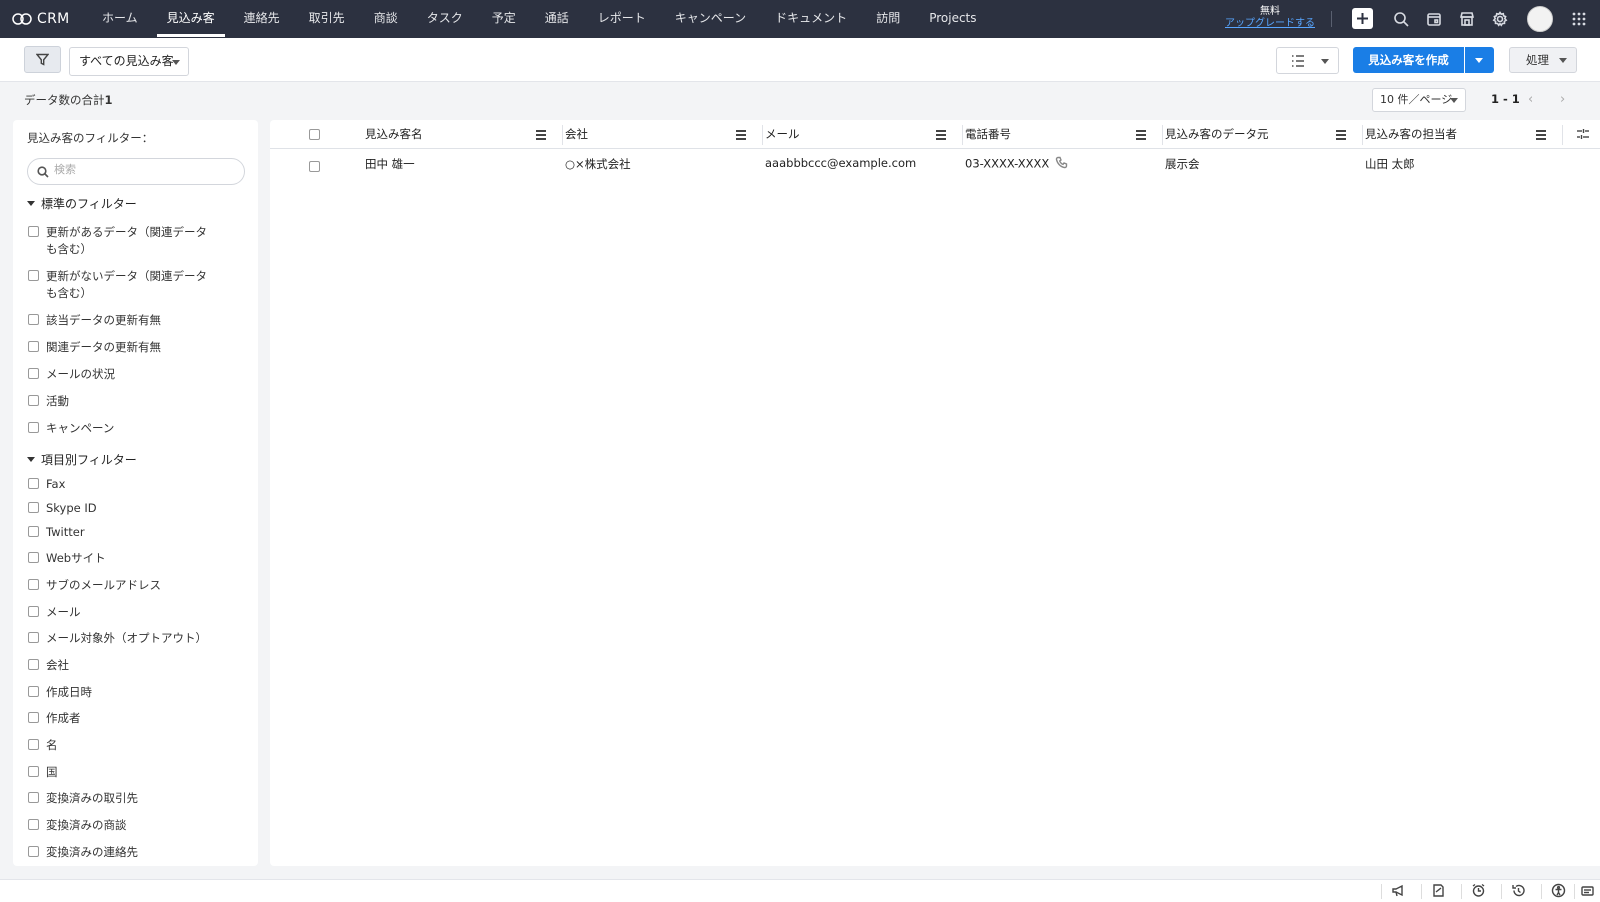 This screenshot has height=902, width=1600. What do you see at coordinates (133, 347) in the screenshot?
I see `standard-filter-item: 関連データの更新有無` at bounding box center [133, 347].